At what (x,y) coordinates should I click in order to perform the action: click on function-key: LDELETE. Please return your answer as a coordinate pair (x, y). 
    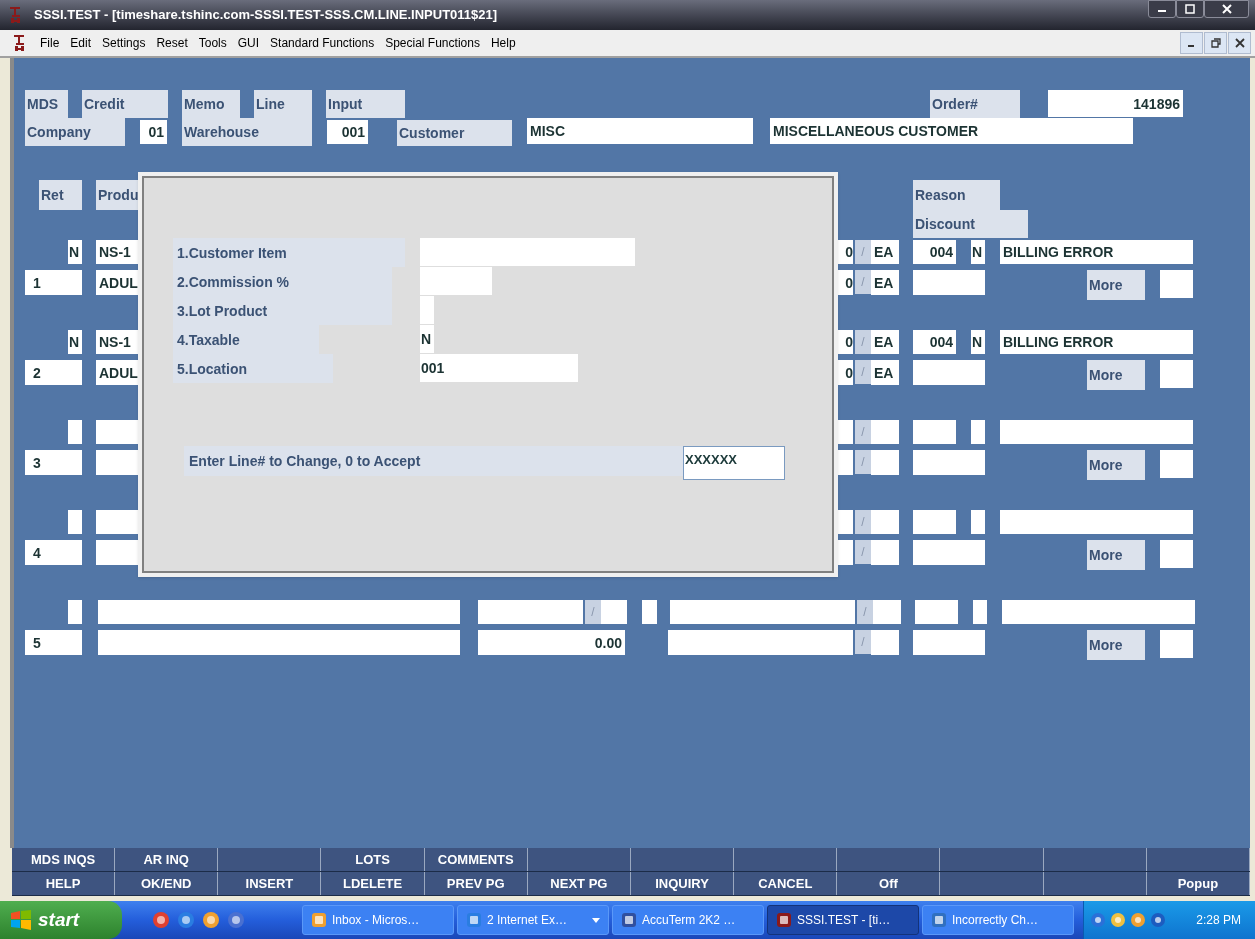
    Looking at the image, I should click on (373, 883).